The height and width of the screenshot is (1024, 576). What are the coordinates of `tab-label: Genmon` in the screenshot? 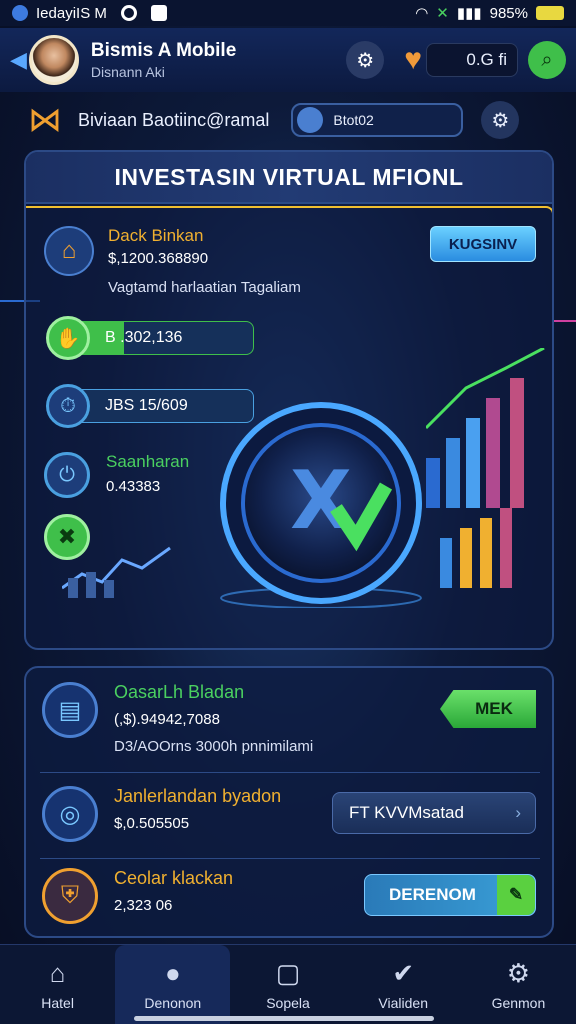 It's located at (518, 1003).